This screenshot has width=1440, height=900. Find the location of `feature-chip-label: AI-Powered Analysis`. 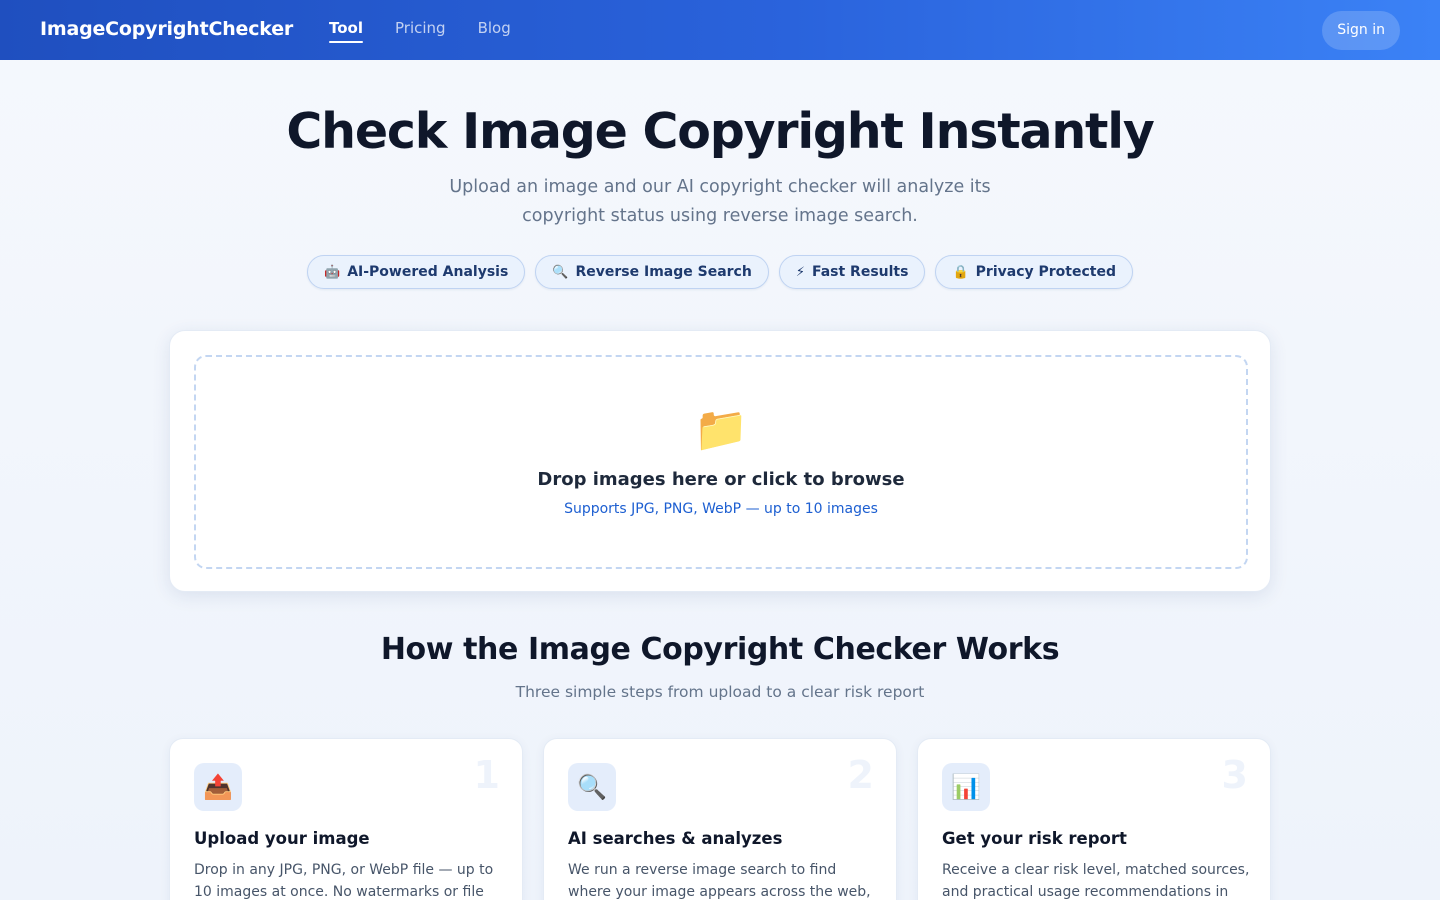

feature-chip-label: AI-Powered Analysis is located at coordinates (428, 272).